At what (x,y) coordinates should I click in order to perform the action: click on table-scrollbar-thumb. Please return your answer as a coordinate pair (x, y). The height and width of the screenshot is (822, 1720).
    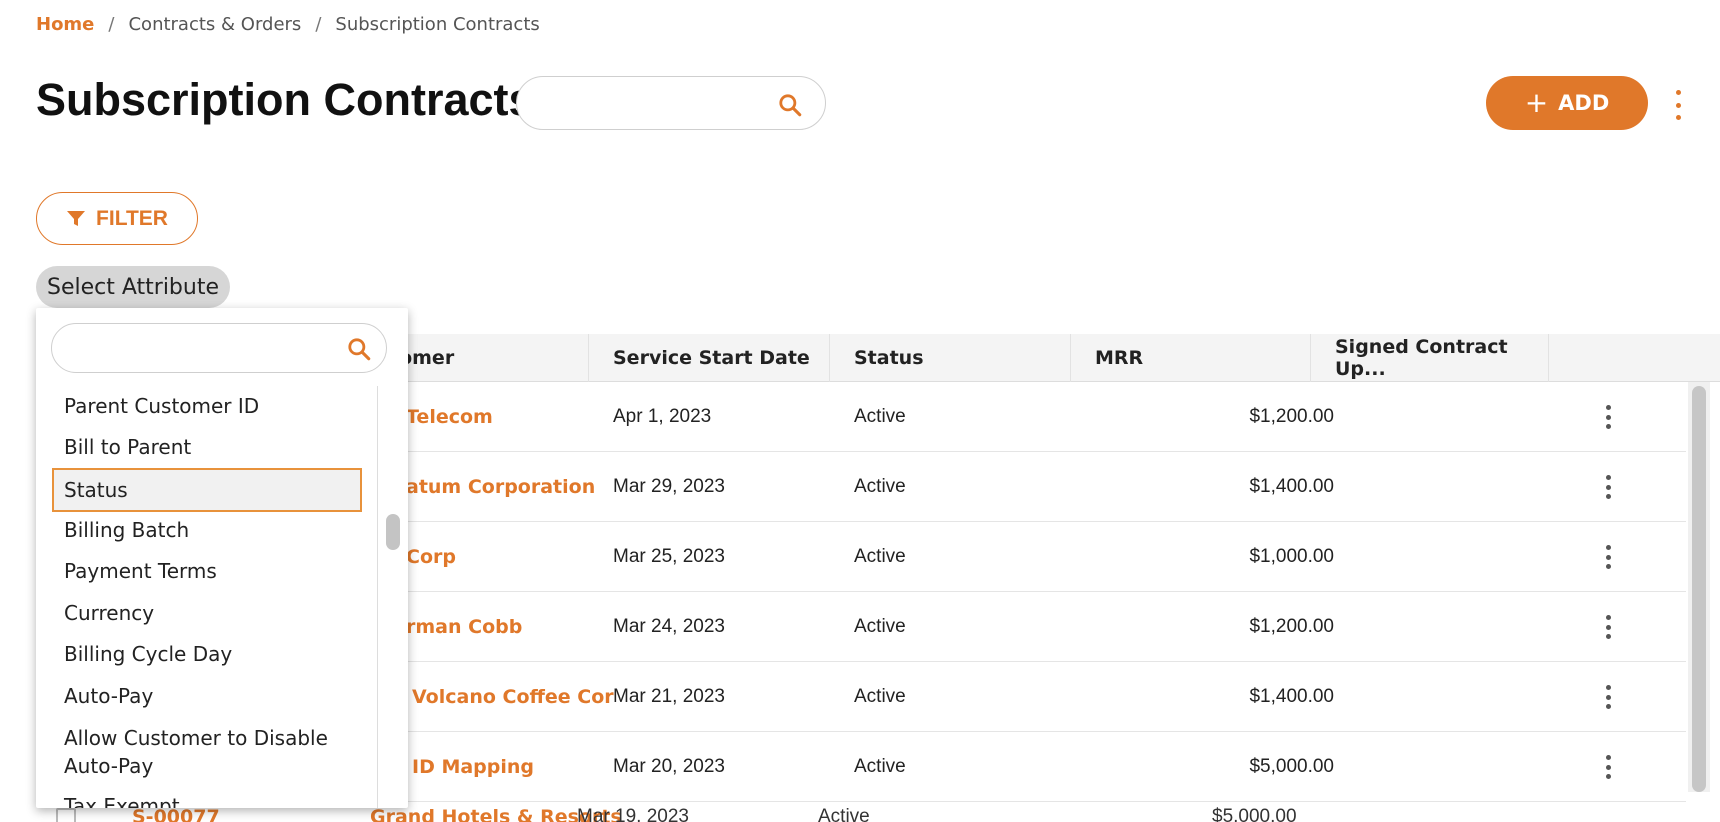
    Looking at the image, I should click on (1699, 589).